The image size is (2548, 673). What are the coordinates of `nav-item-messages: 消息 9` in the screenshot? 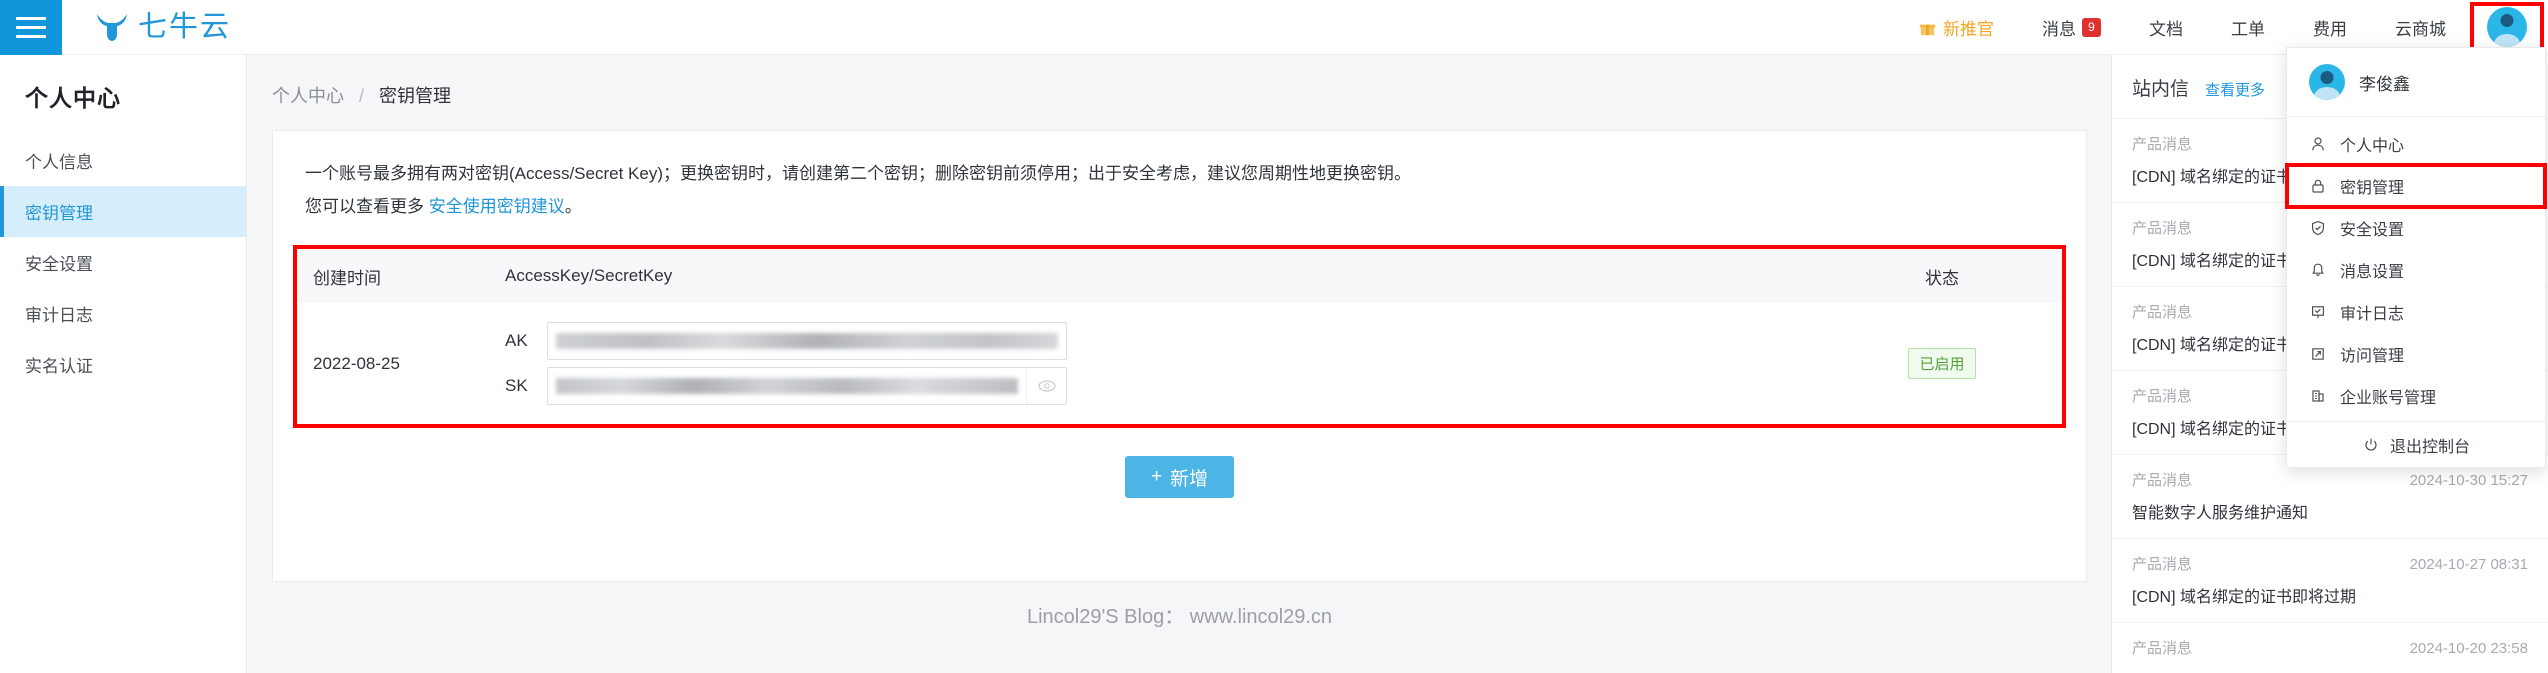 It's located at (2071, 27).